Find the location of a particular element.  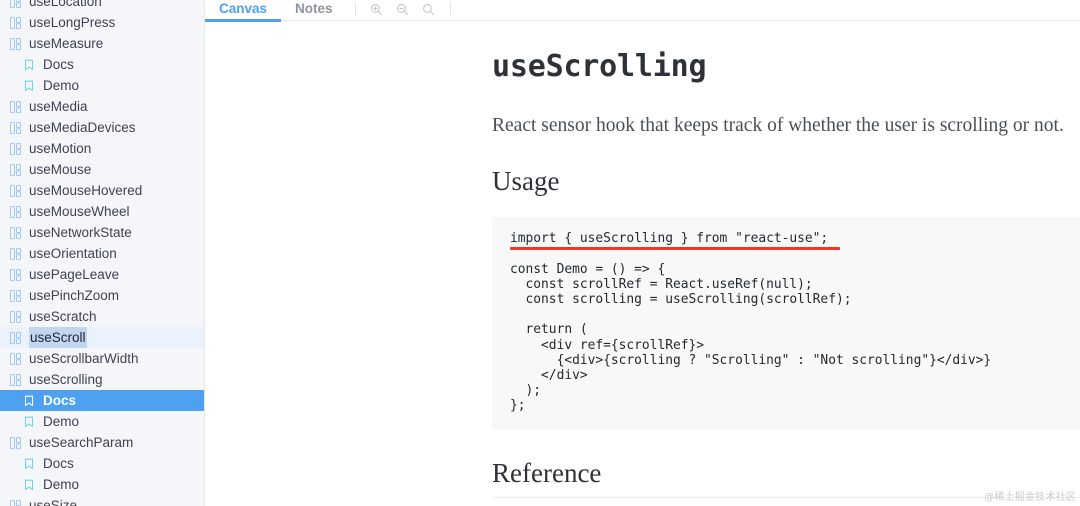

zoom-reset-icon is located at coordinates (428, 9).